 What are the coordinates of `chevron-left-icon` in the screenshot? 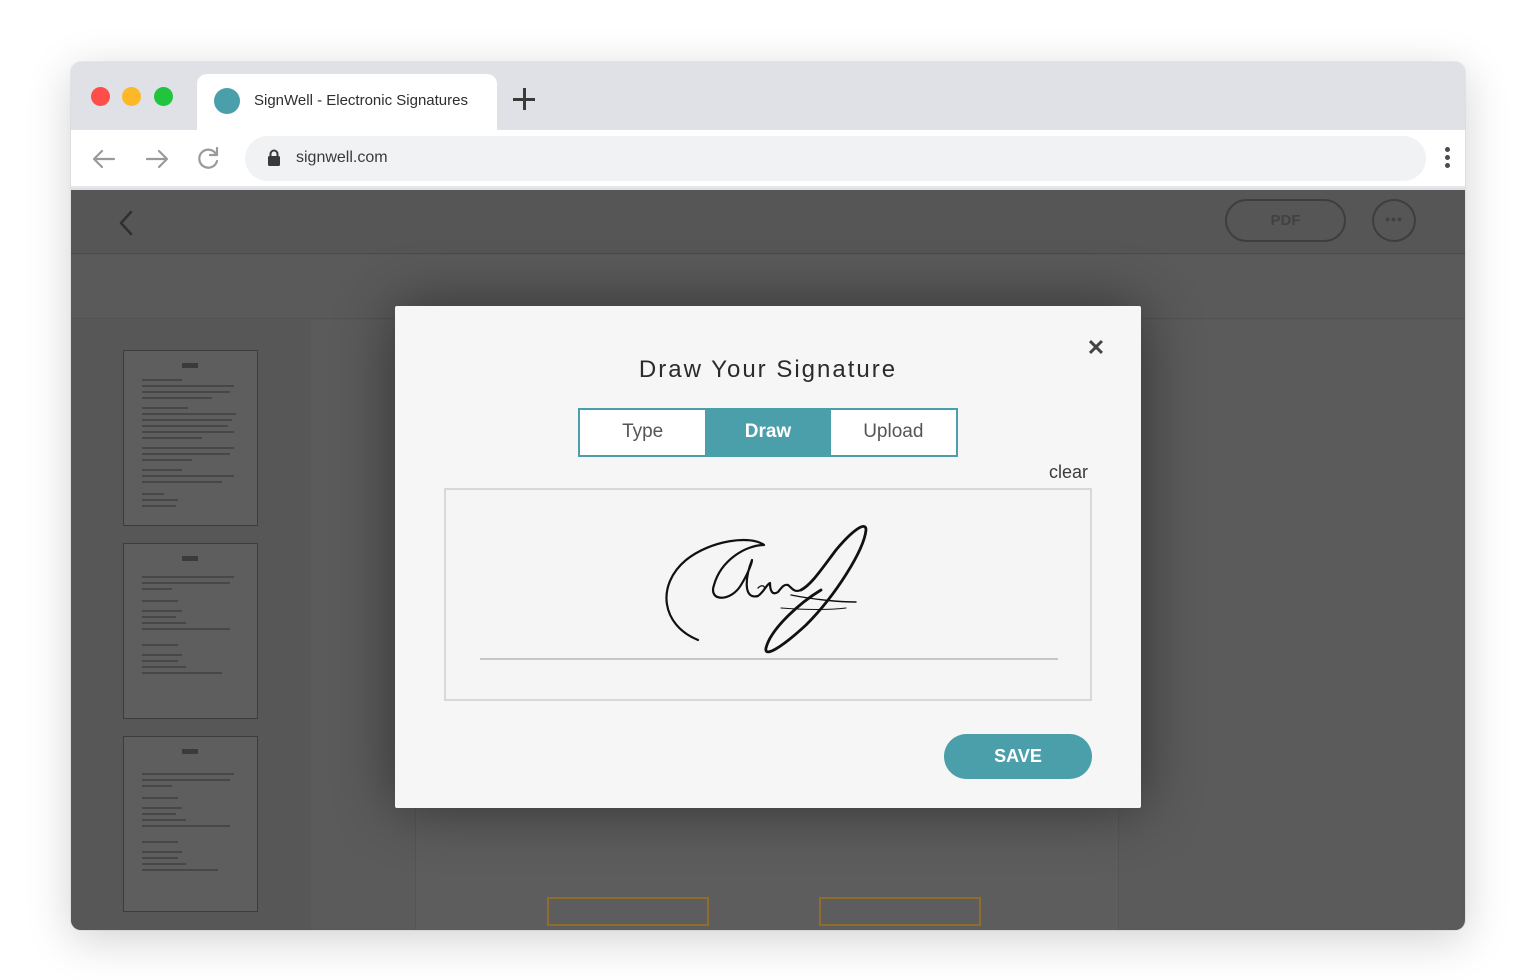 It's located at (126, 223).